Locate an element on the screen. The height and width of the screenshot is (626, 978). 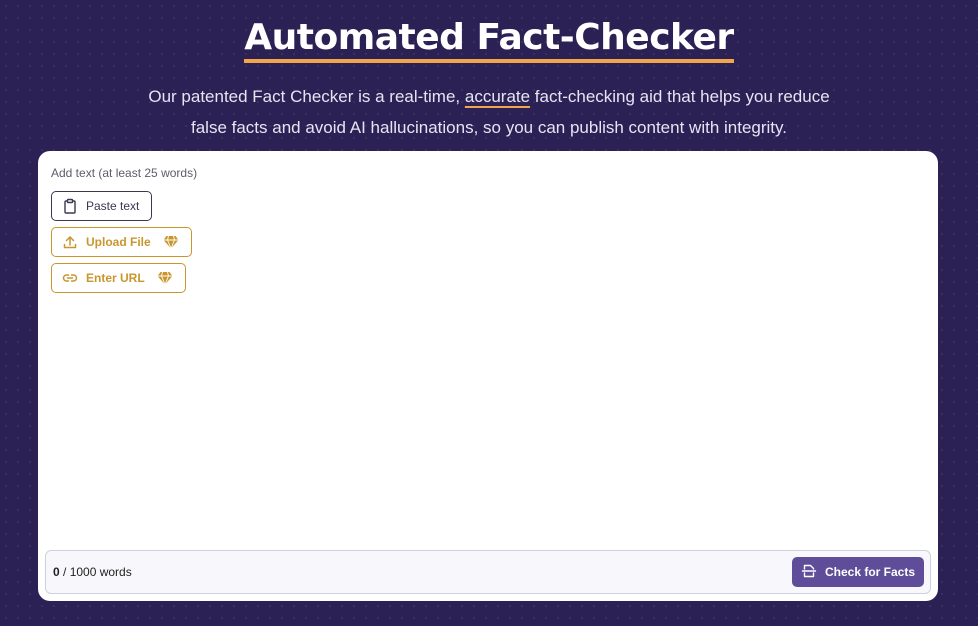
check-for-facts-button: Check for Facts is located at coordinates (858, 572).